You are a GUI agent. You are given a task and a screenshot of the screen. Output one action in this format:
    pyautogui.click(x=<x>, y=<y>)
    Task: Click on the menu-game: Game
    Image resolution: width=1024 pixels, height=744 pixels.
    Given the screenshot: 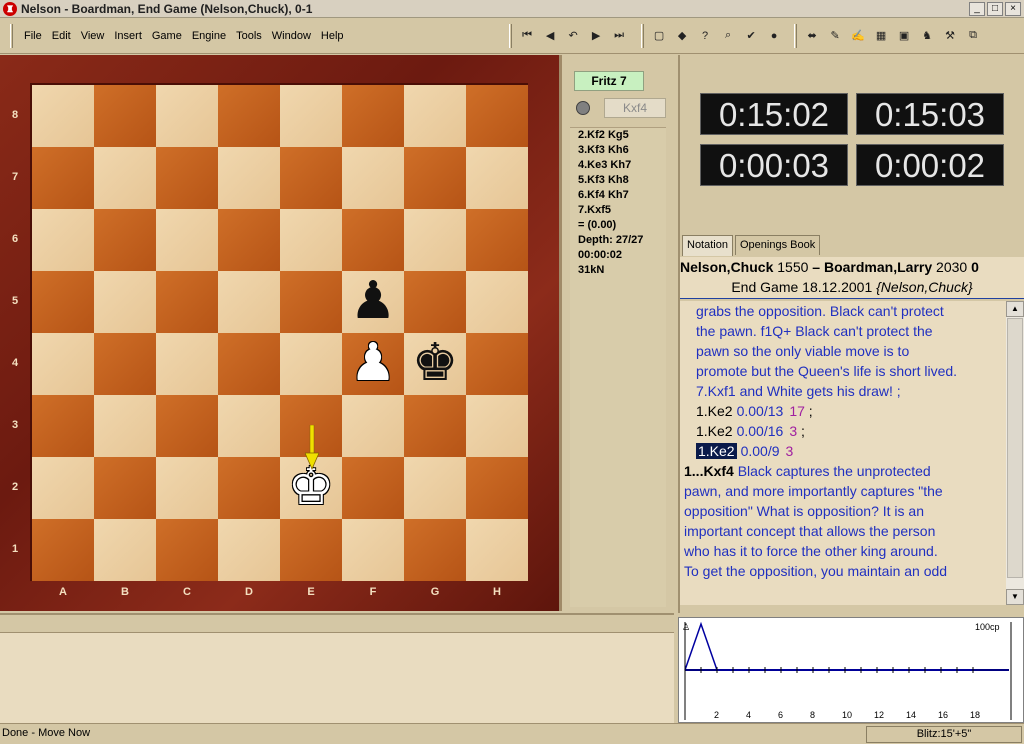 What is the action you would take?
    pyautogui.click(x=167, y=36)
    